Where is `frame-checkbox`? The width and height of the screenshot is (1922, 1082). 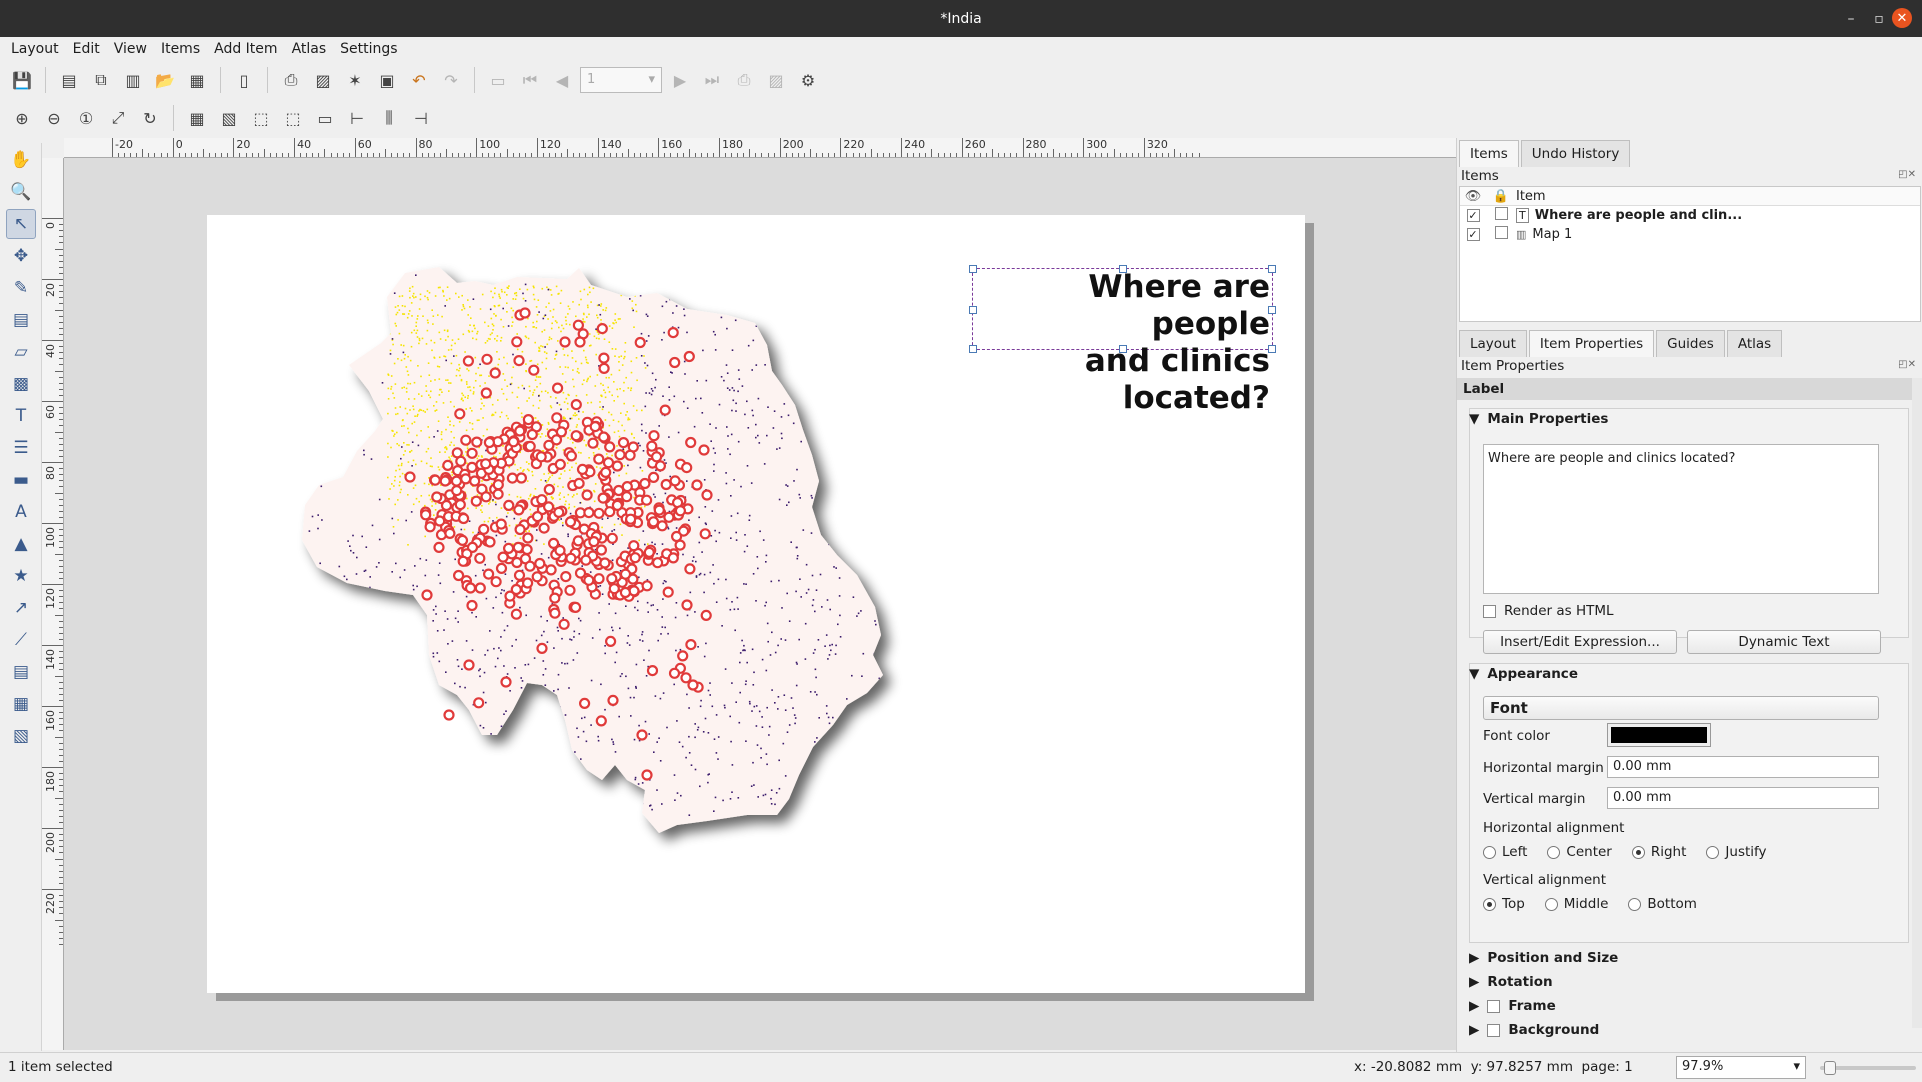 frame-checkbox is located at coordinates (1494, 1006).